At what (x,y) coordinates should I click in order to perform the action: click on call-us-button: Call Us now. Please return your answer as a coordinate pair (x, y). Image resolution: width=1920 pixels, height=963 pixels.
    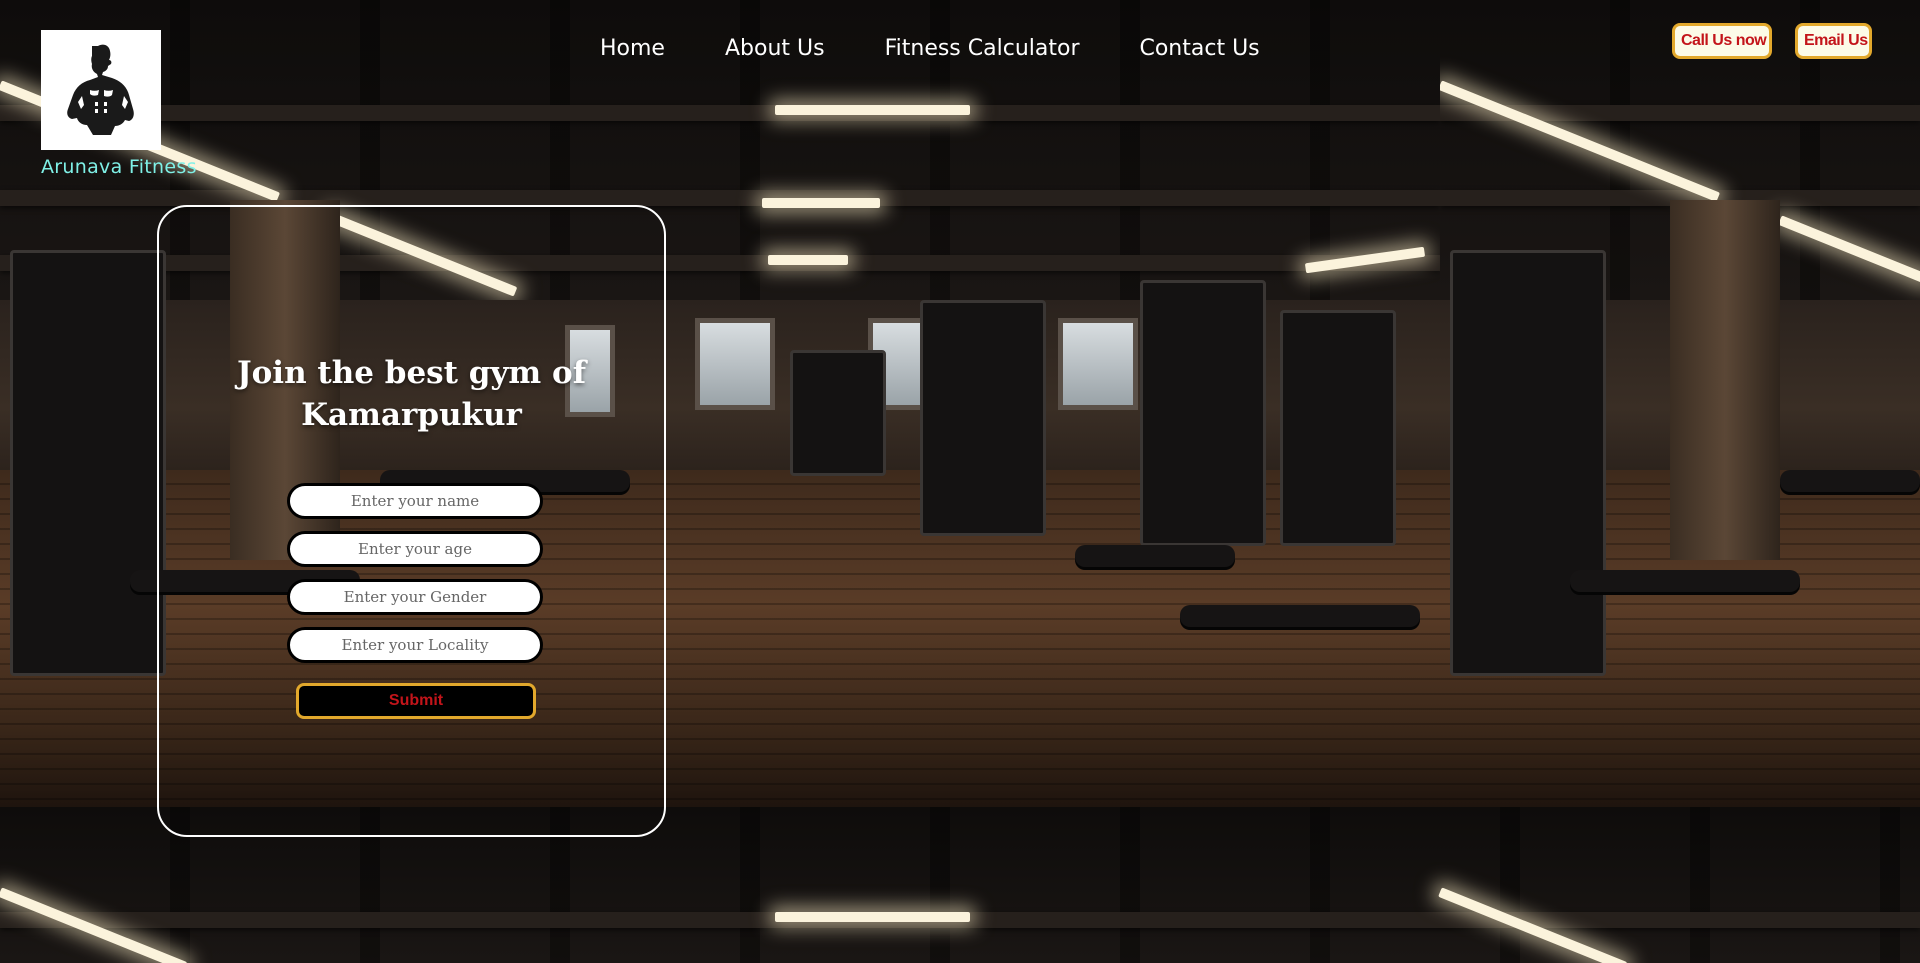
    Looking at the image, I should click on (1722, 41).